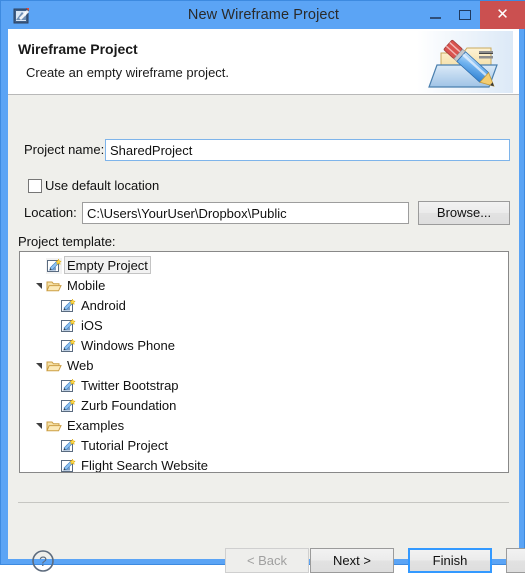  I want to click on next-button: Next >, so click(352, 560).